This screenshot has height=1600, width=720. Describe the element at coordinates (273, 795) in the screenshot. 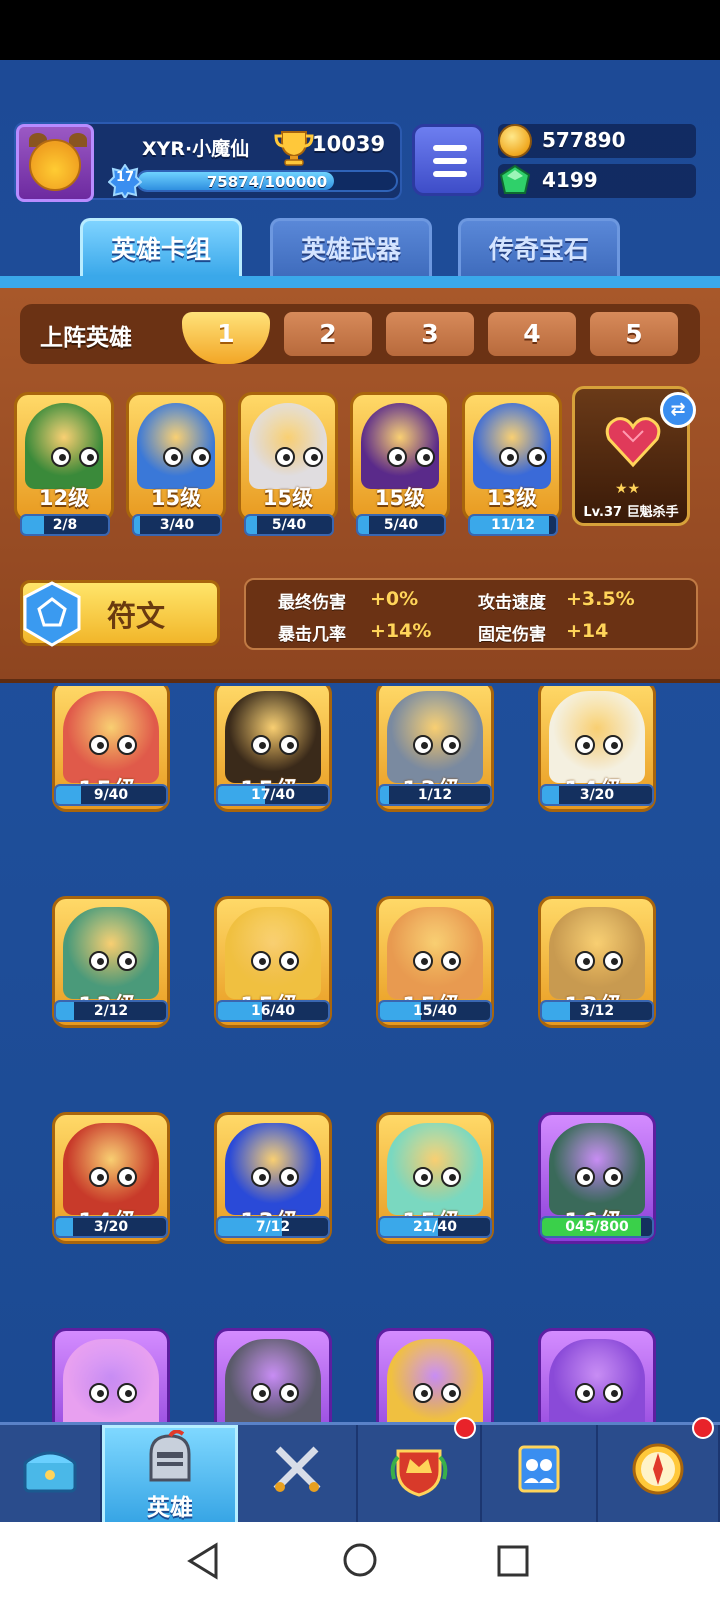

I see `hero-progress-text: 17/40` at that location.